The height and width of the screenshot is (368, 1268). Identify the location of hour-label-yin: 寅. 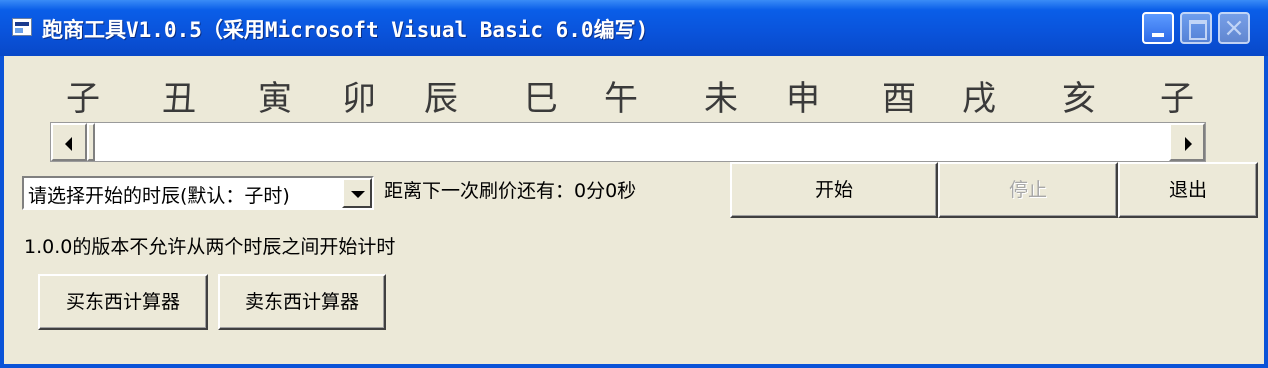
(275, 99).